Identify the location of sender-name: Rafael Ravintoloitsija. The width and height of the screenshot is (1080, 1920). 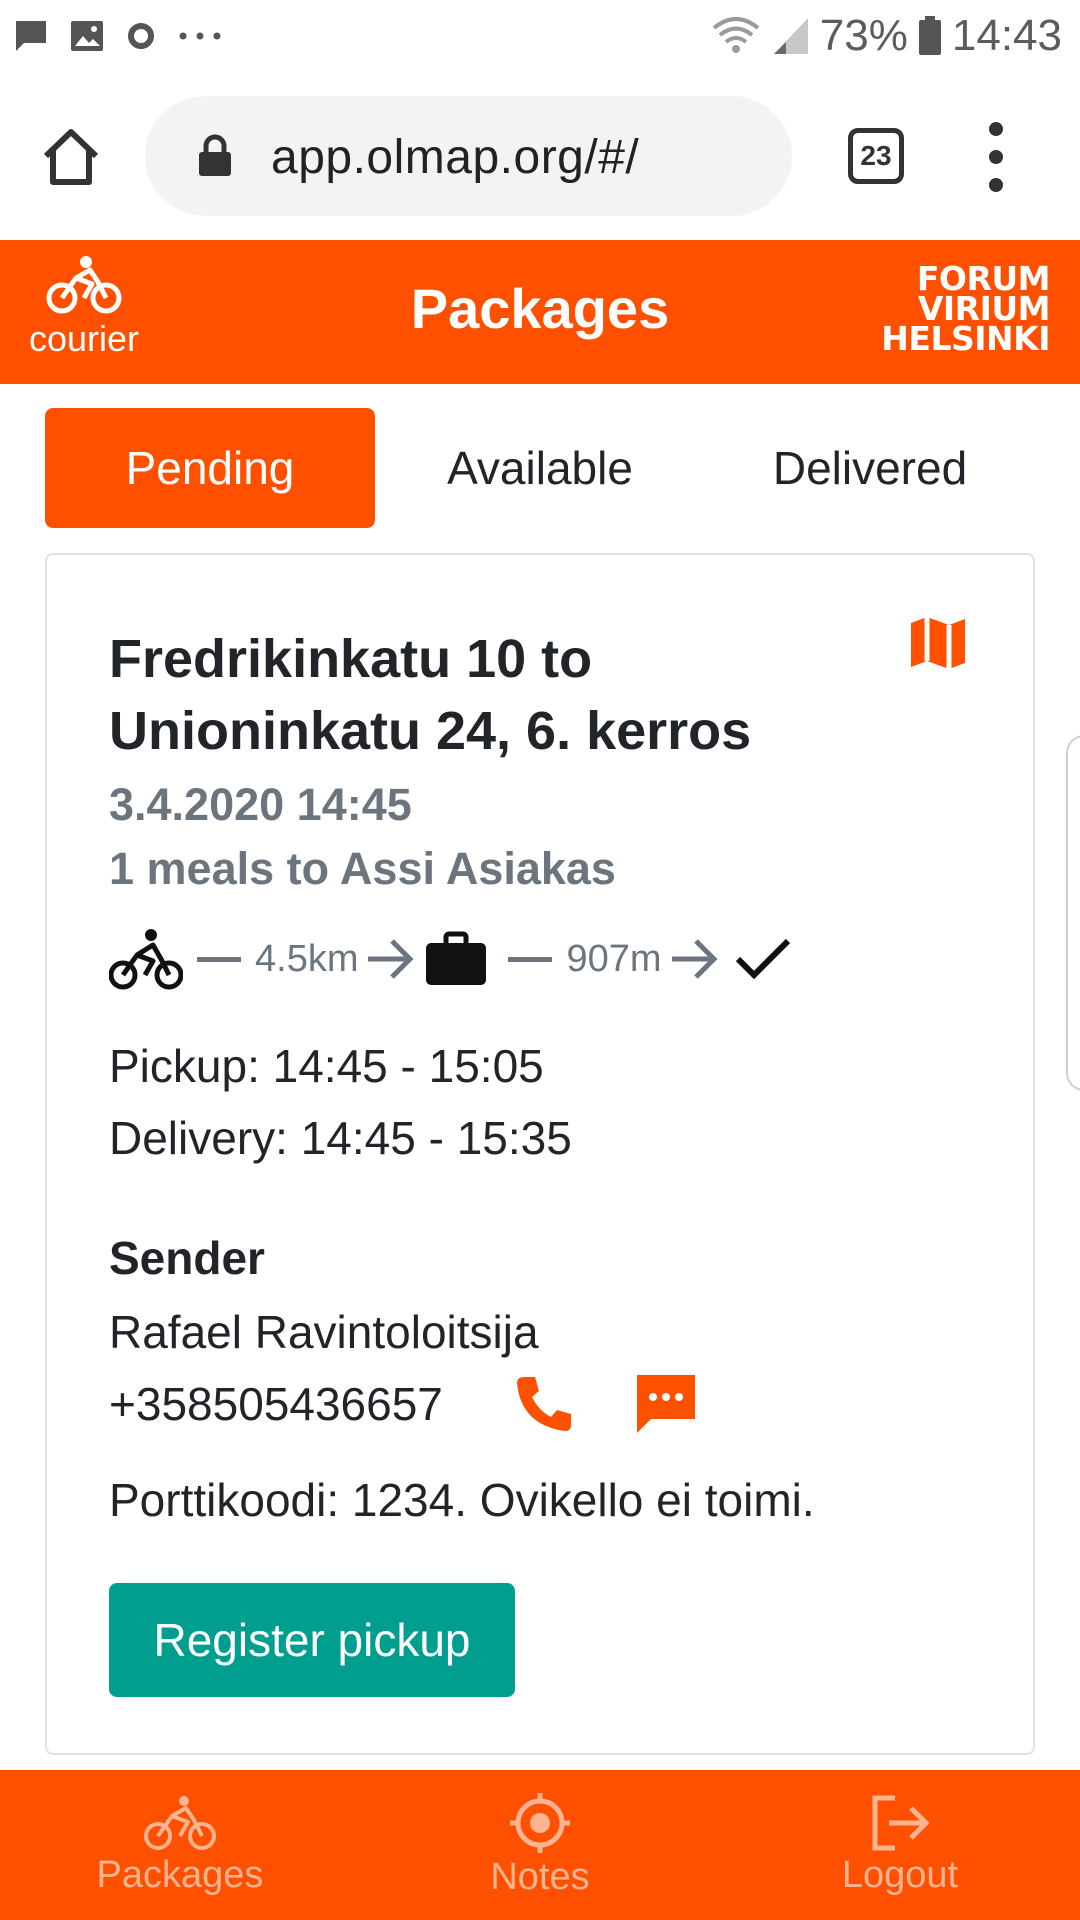
(324, 1332).